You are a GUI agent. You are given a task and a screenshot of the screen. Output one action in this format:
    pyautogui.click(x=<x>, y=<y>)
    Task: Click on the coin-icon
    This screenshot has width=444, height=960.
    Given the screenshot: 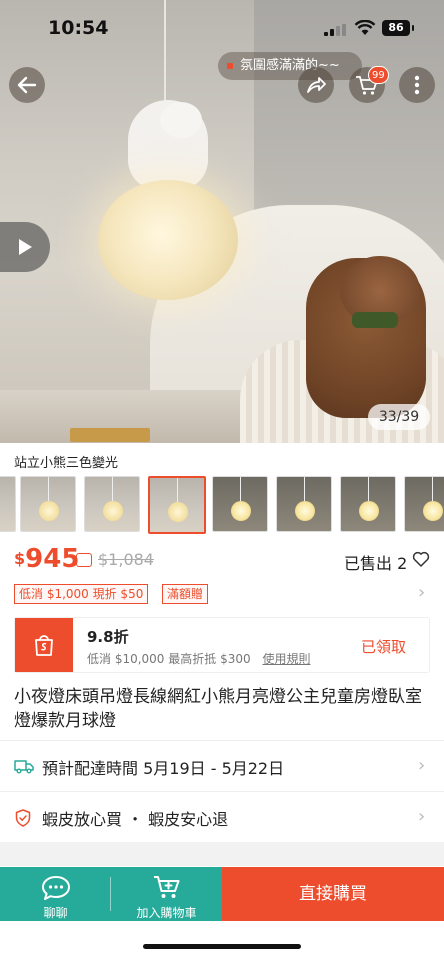 What is the action you would take?
    pyautogui.click(x=84, y=560)
    